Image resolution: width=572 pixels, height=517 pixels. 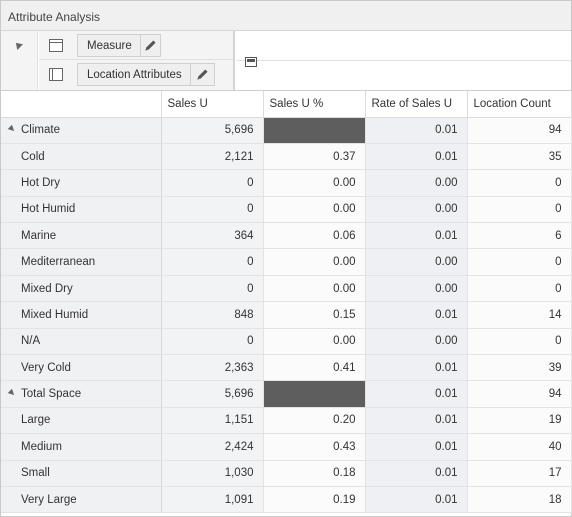 What do you see at coordinates (519, 447) in the screenshot?
I see `table-cell: 40` at bounding box center [519, 447].